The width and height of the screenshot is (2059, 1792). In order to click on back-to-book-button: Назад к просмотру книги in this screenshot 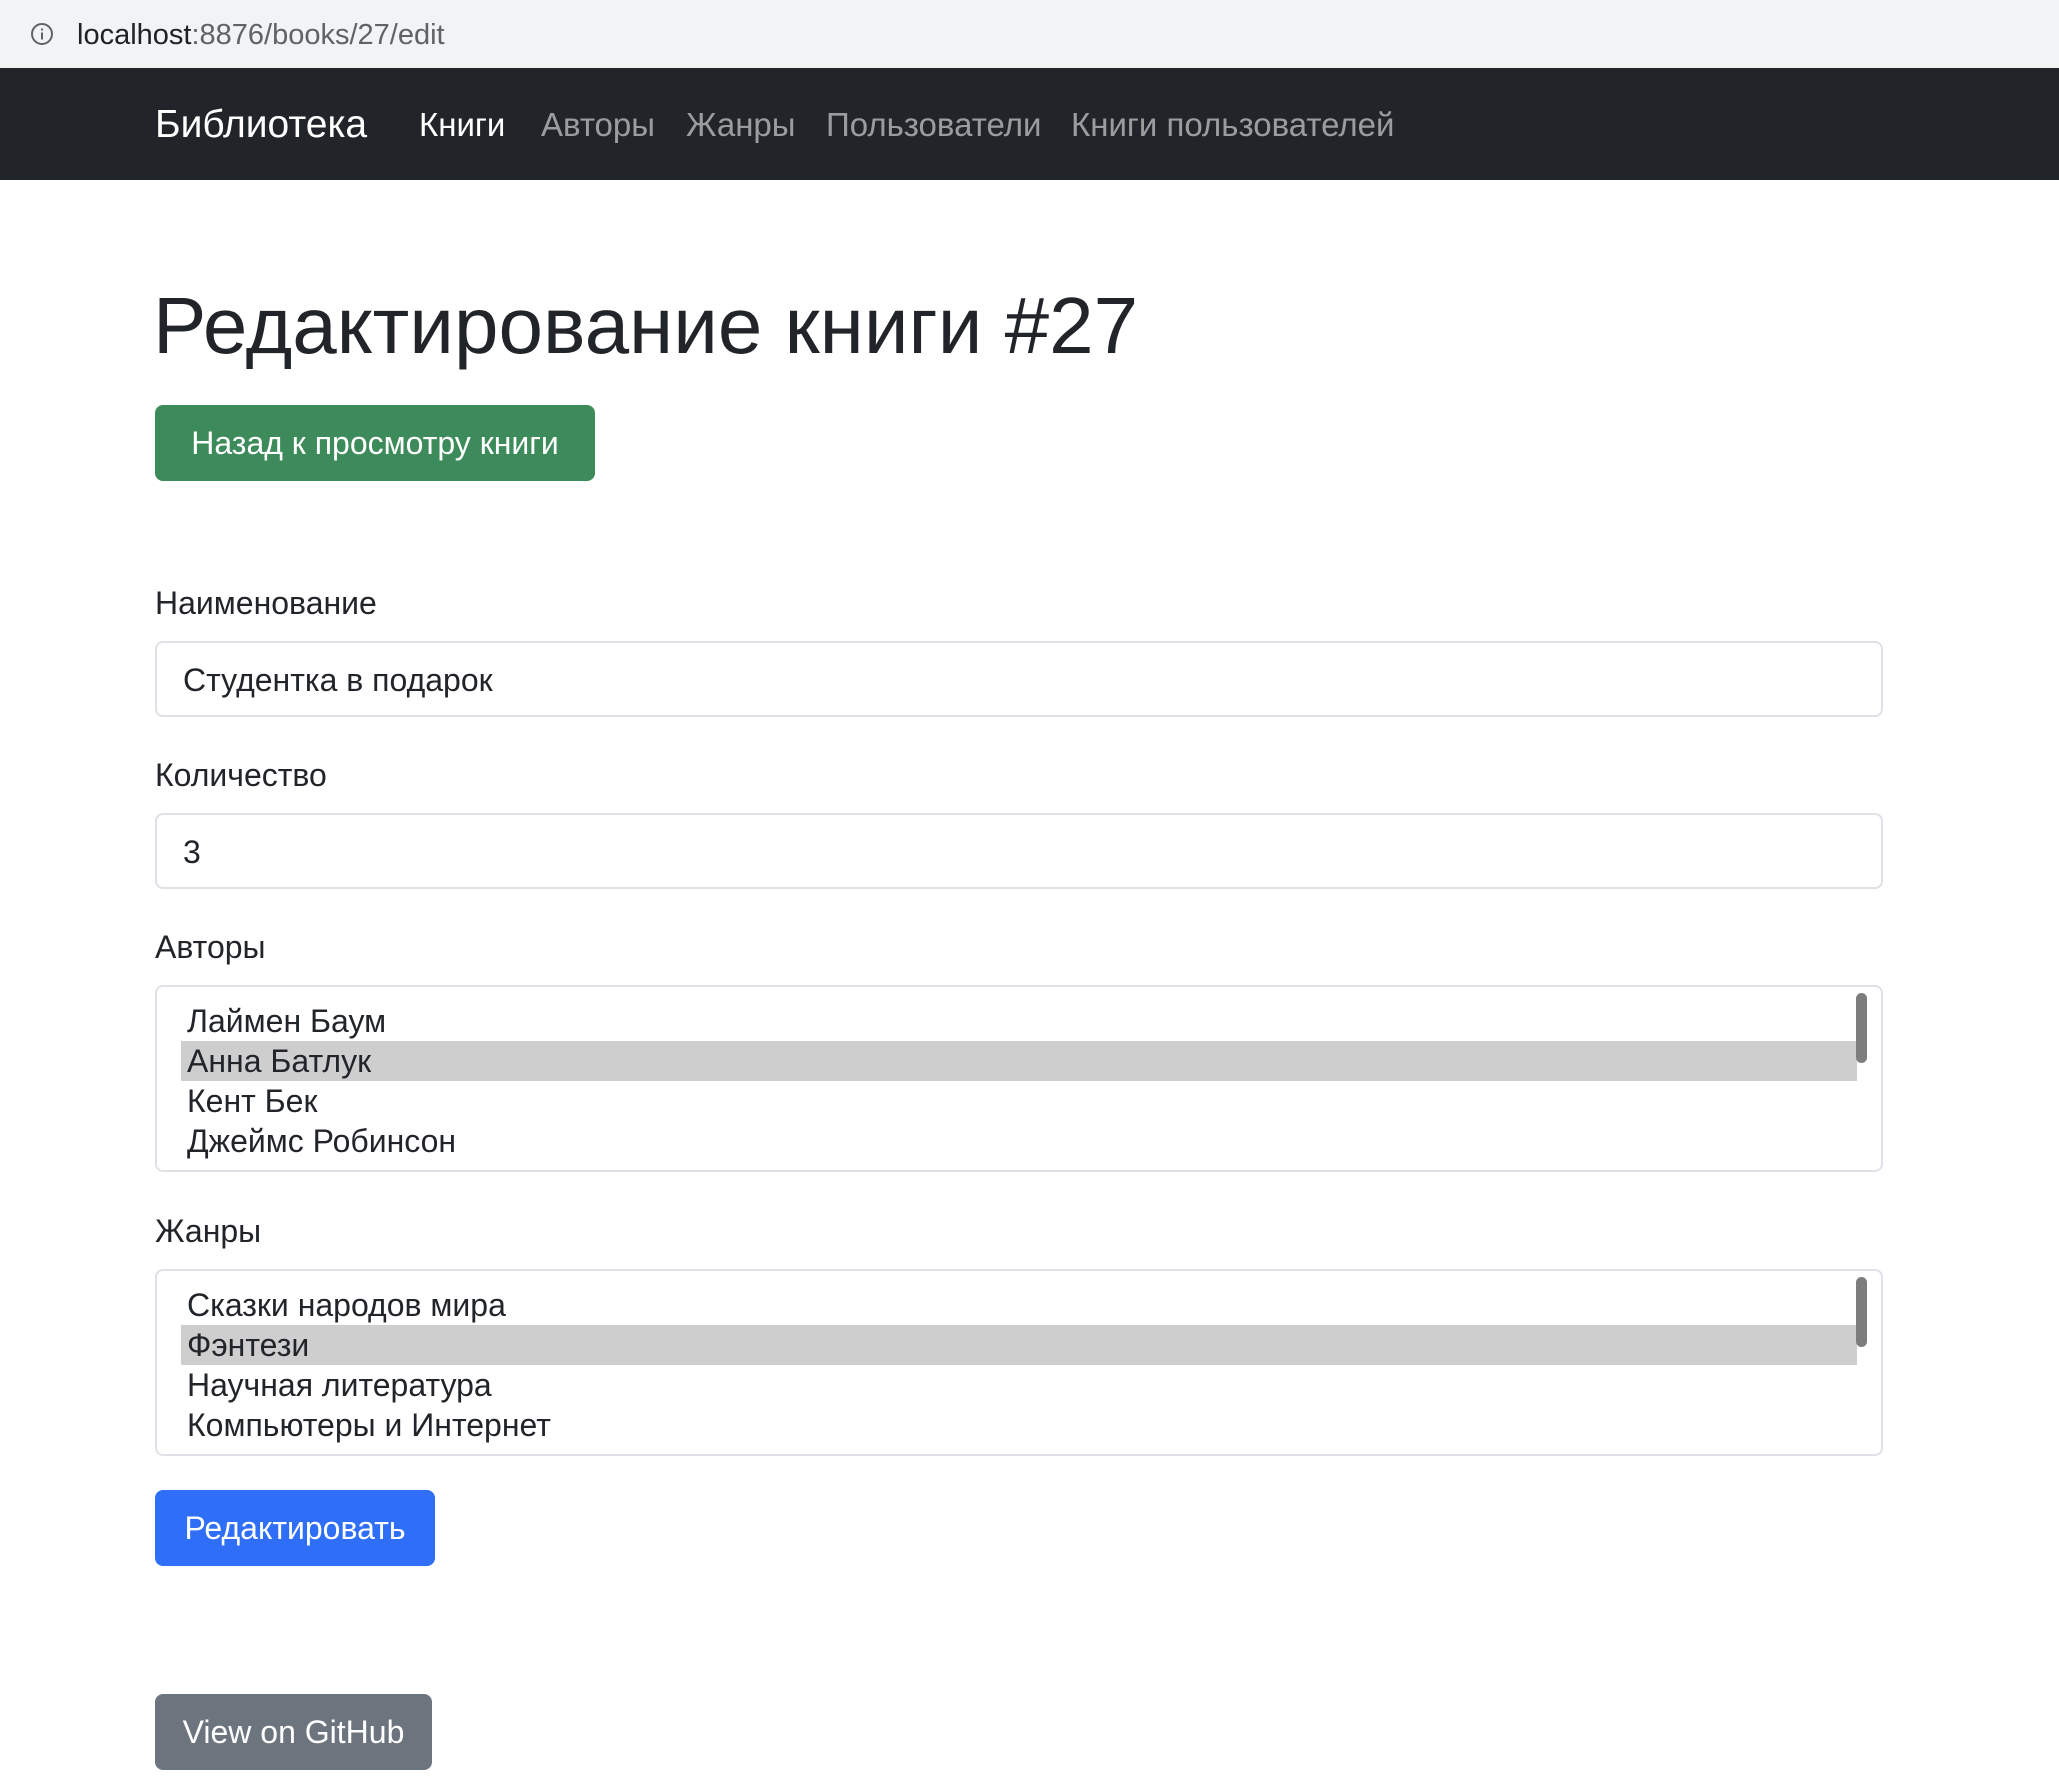, I will do `click(375, 443)`.